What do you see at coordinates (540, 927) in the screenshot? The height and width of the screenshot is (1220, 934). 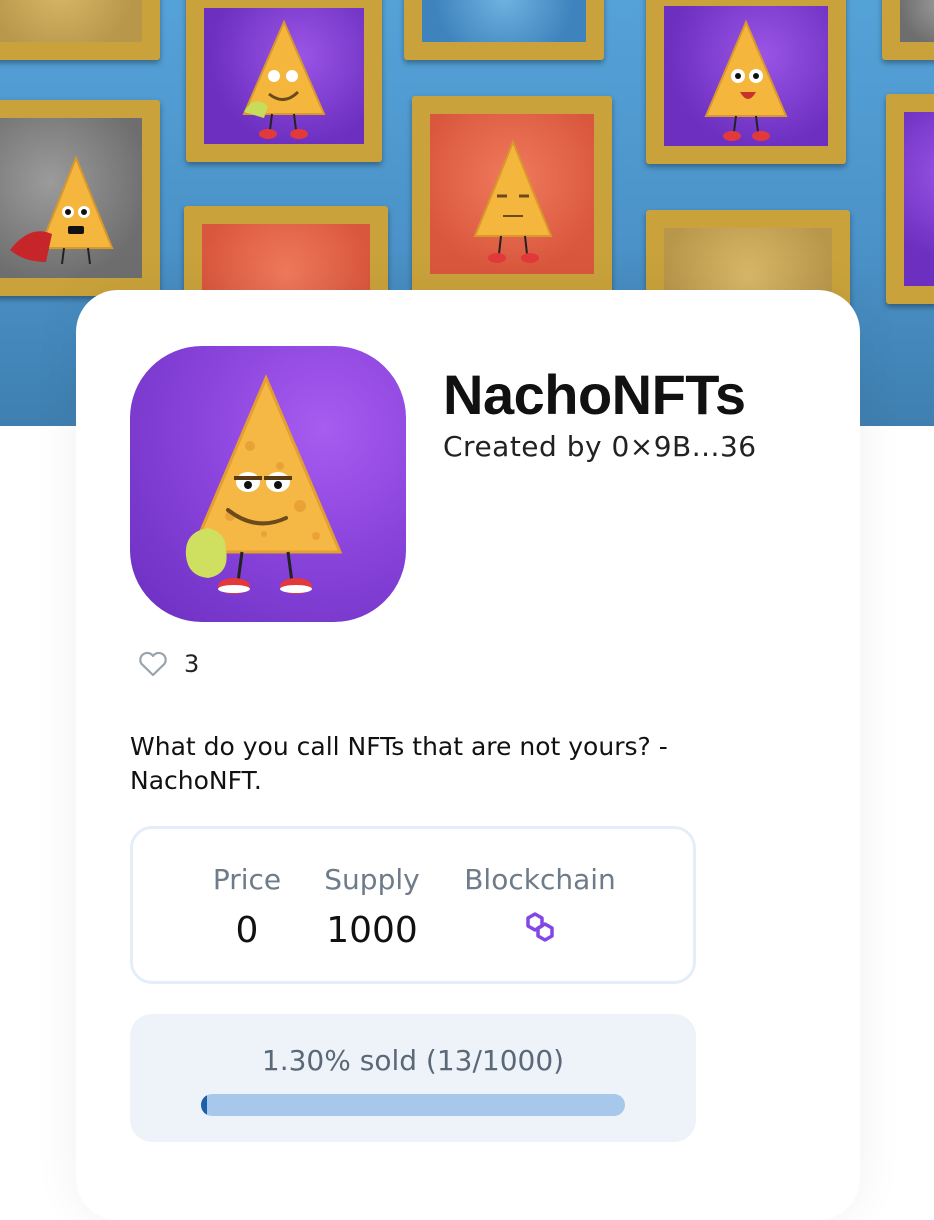 I see `polygon-icon` at bounding box center [540, 927].